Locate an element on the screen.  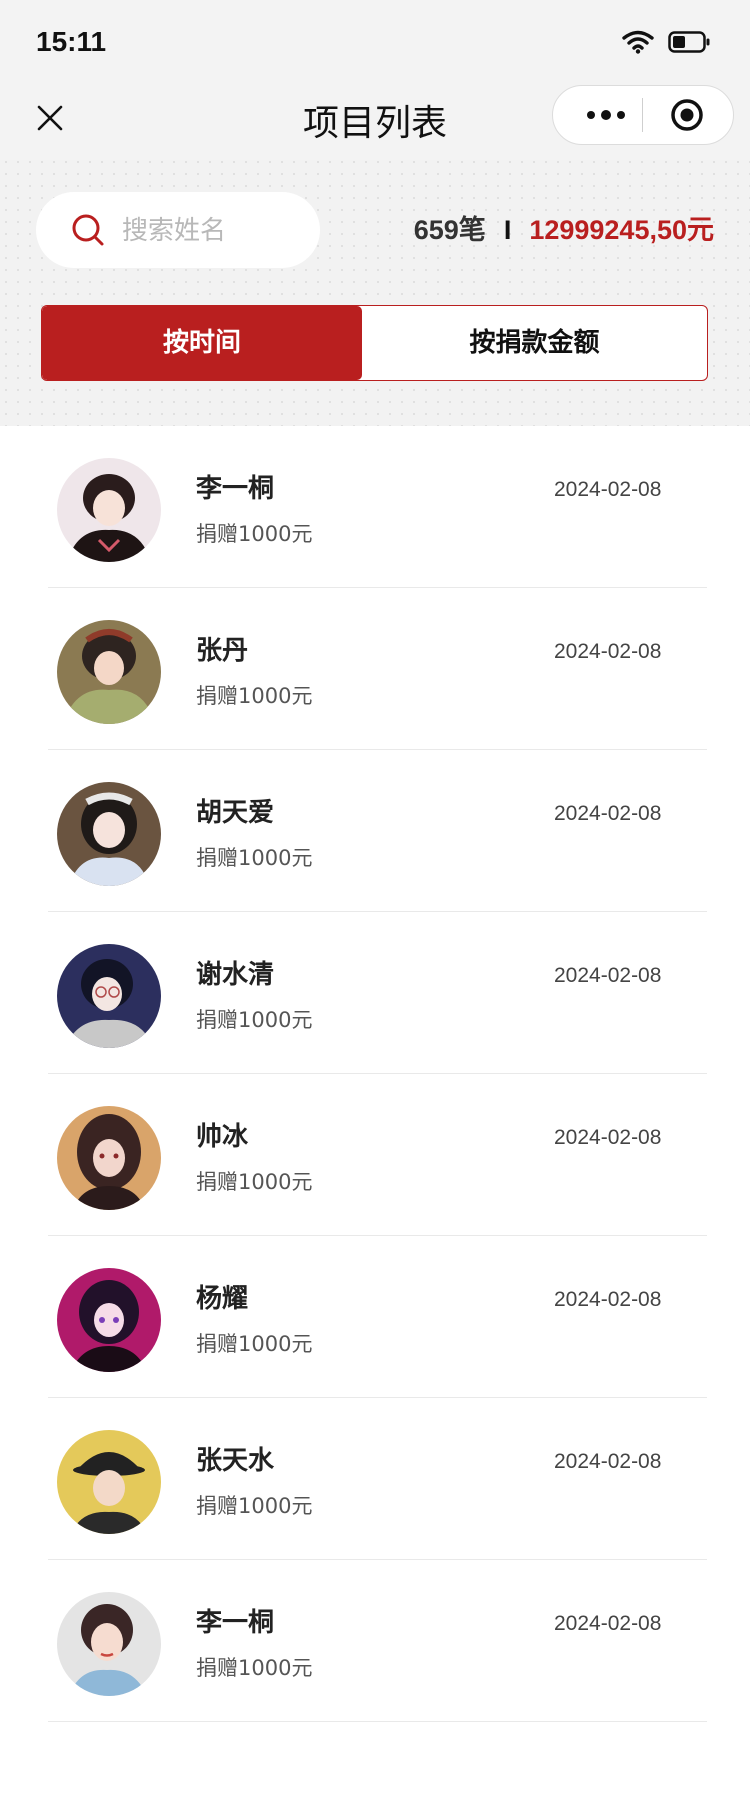
donor-name: 张丹 is located at coordinates (222, 651).